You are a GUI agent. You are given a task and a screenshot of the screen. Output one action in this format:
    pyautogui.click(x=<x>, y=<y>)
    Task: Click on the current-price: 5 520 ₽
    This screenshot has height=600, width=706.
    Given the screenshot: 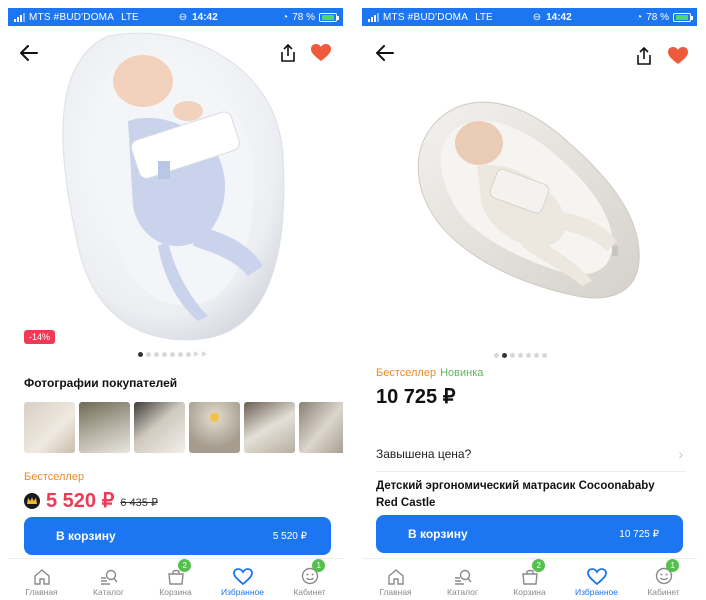 What is the action you would take?
    pyautogui.click(x=80, y=501)
    